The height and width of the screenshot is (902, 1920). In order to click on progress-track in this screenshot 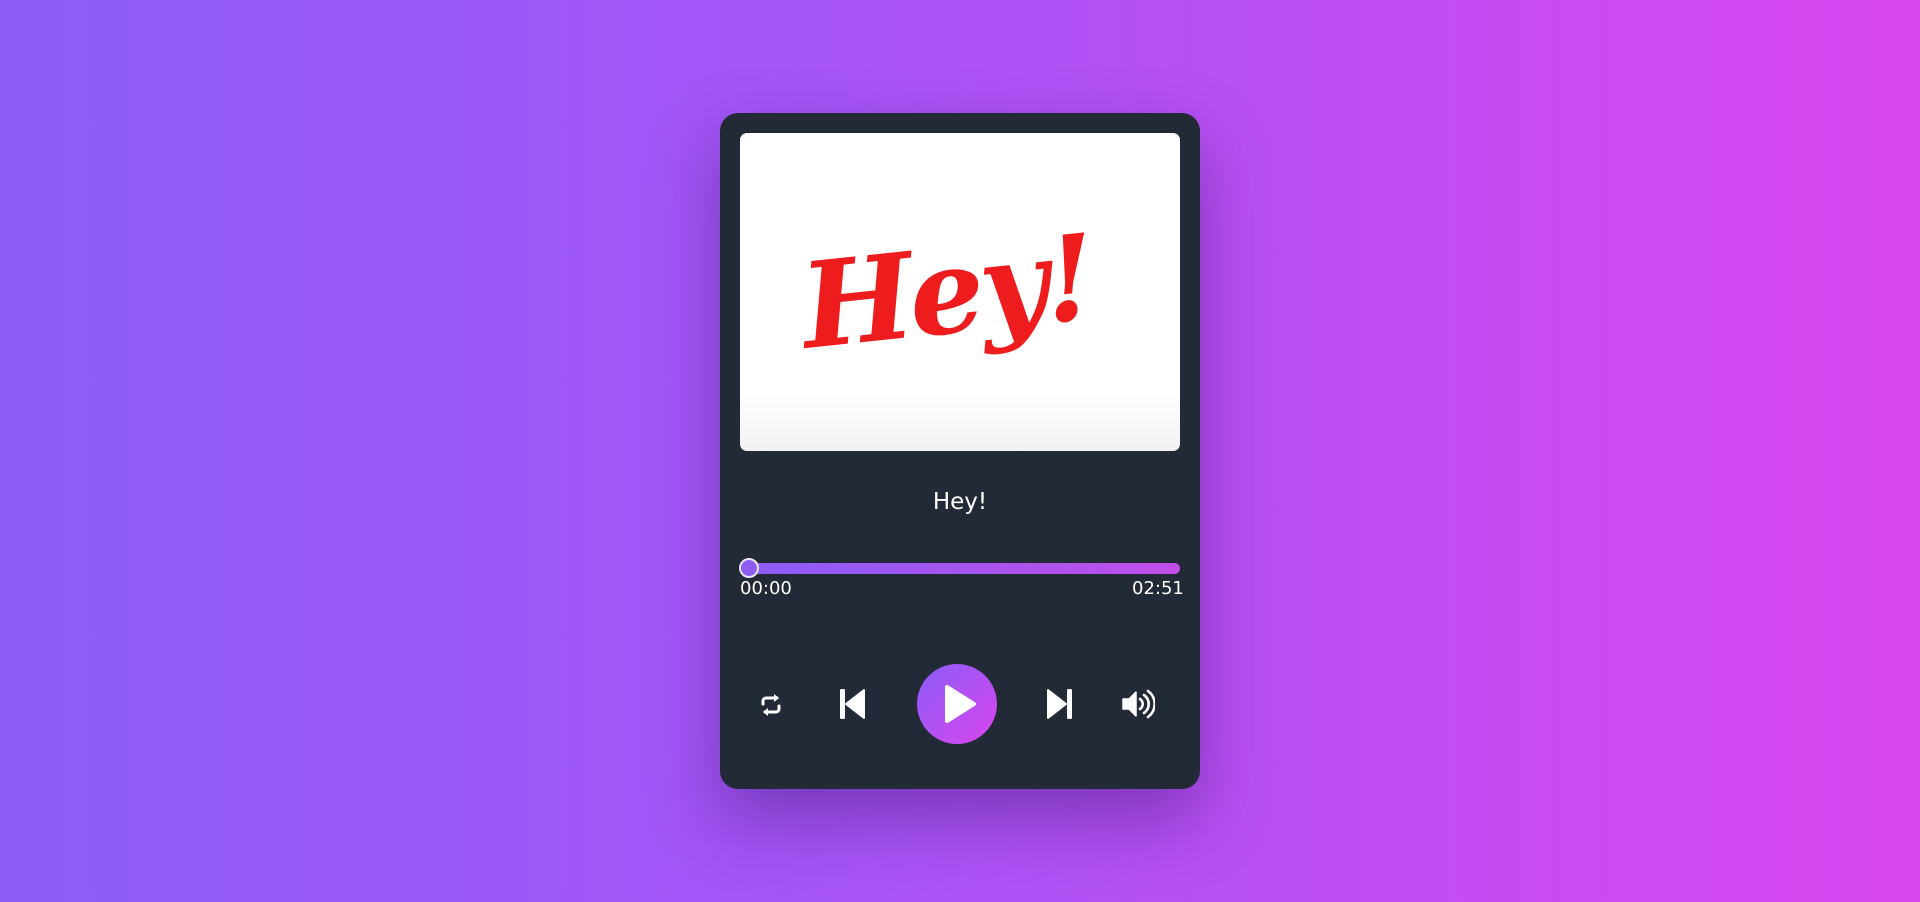, I will do `click(960, 568)`.